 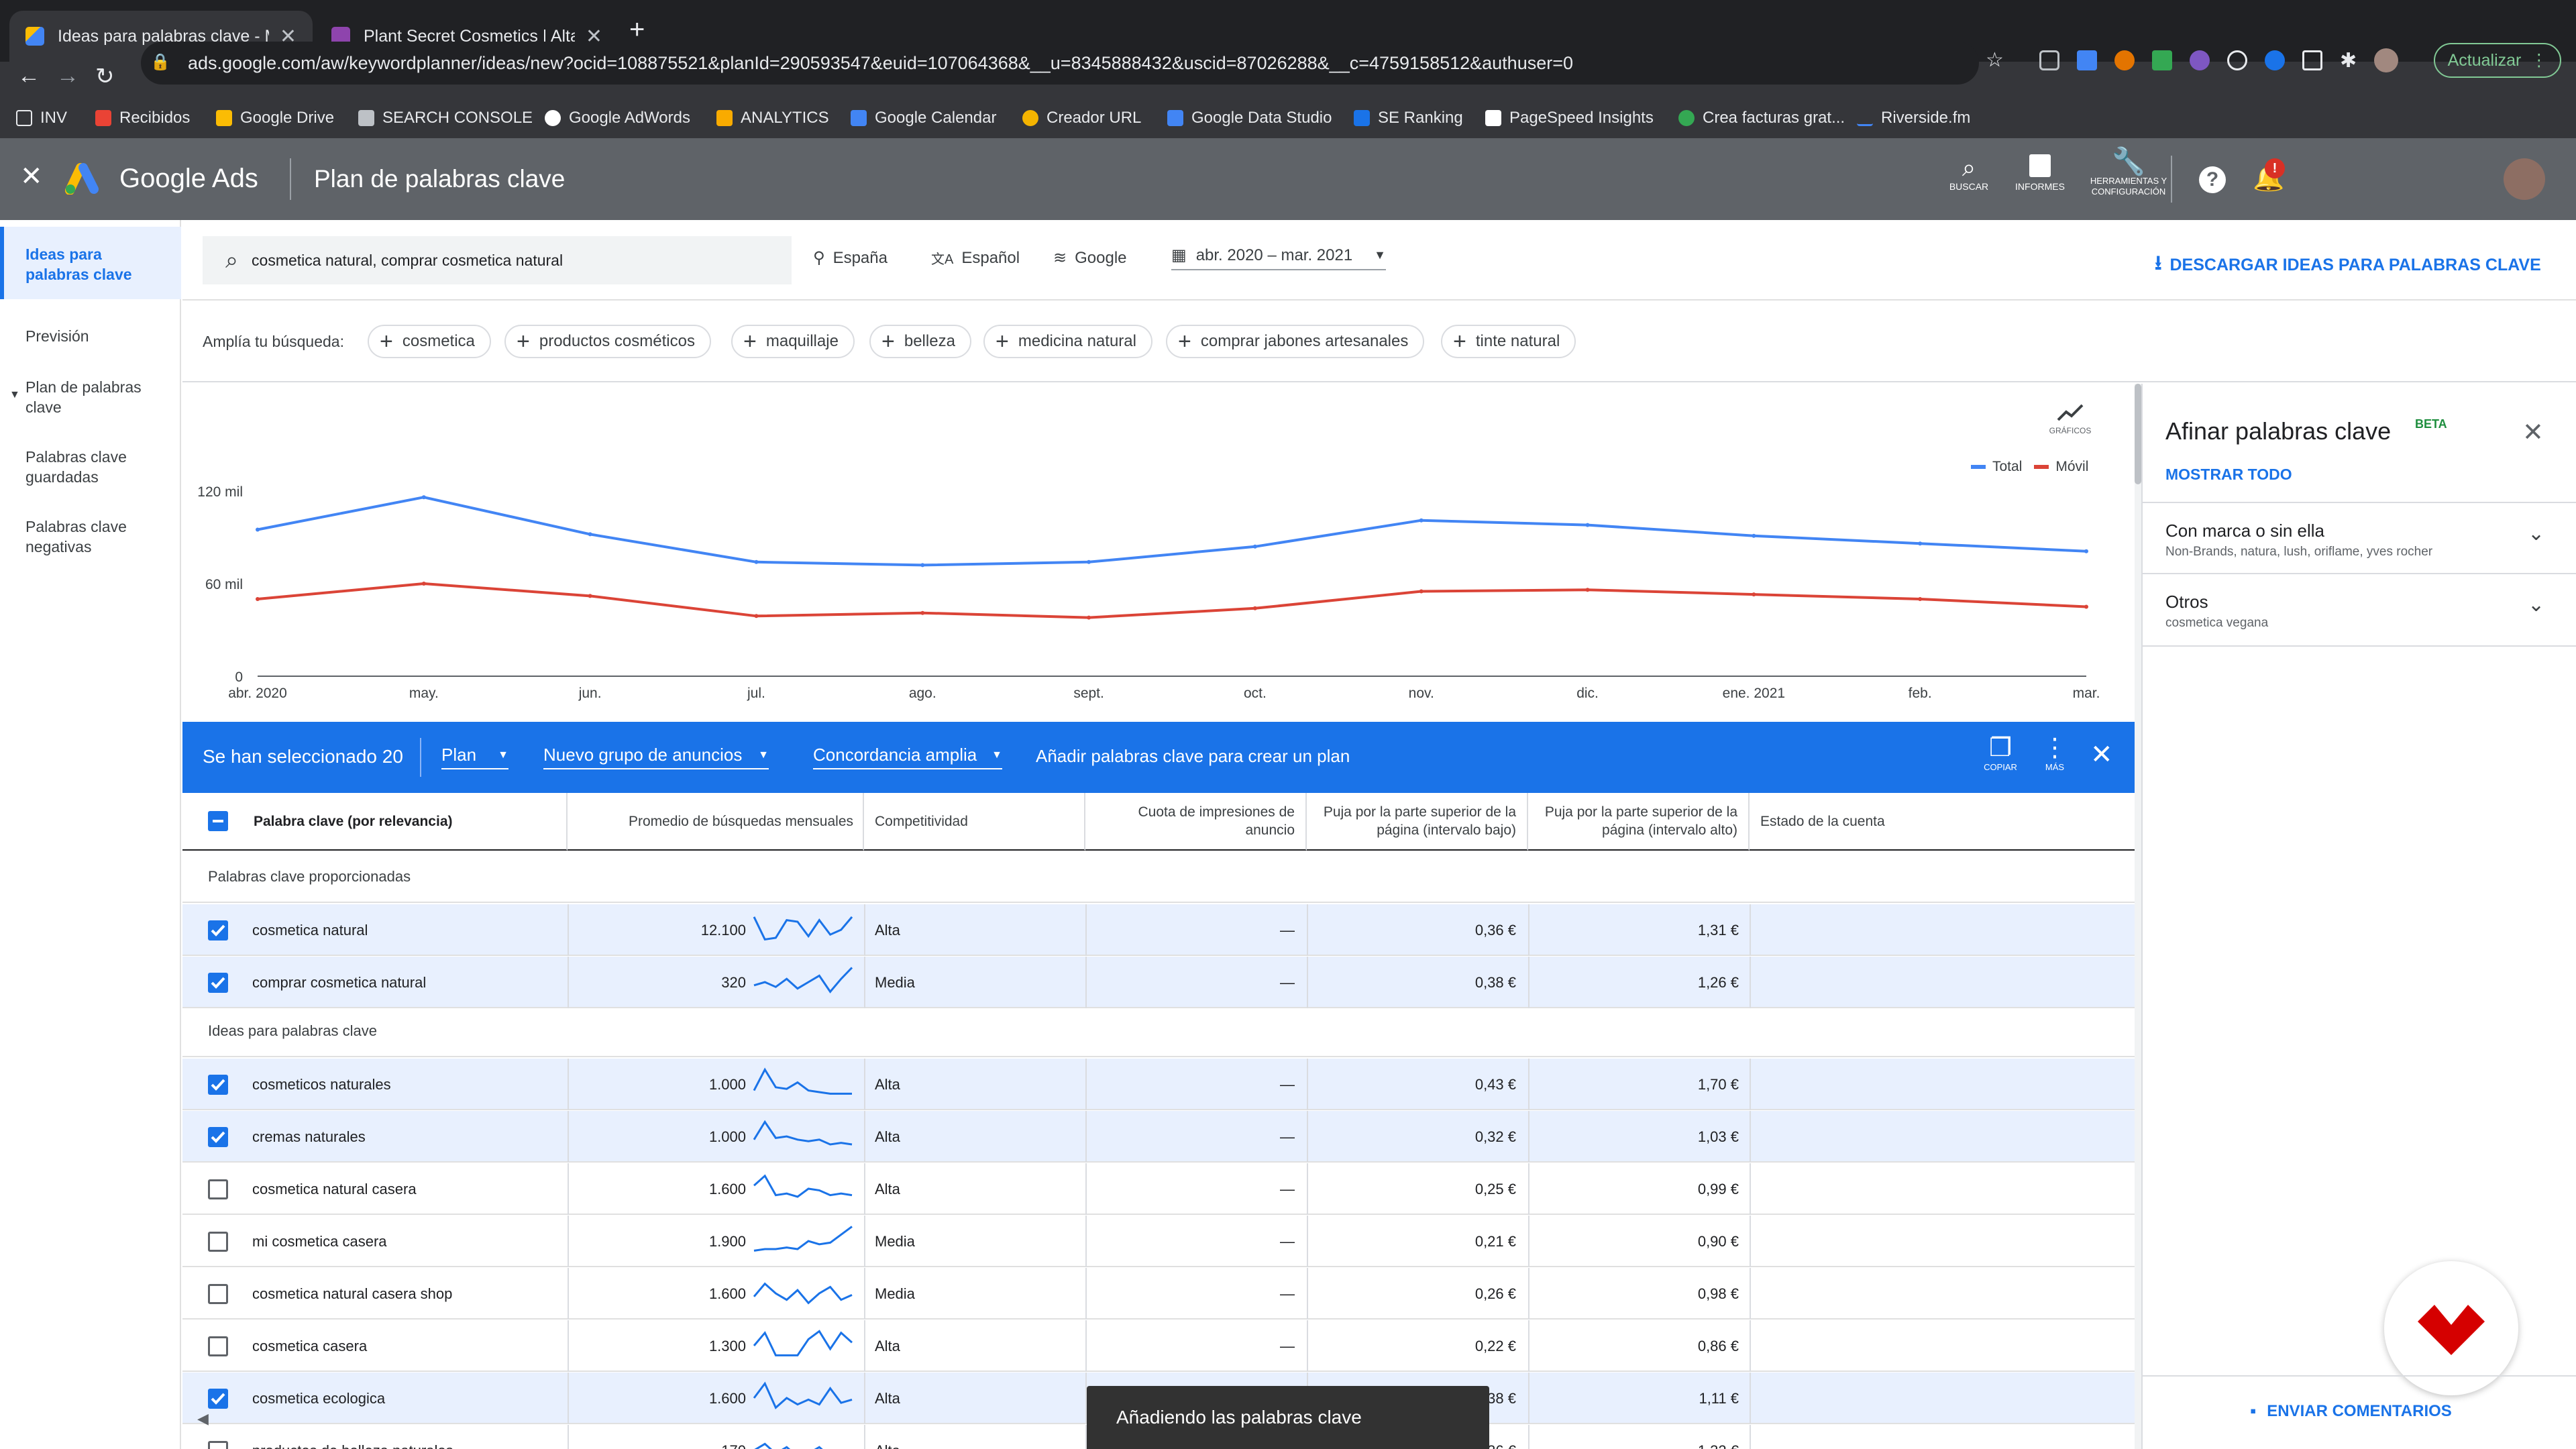 I want to click on bookmark-item: Google Drive, so click(x=275, y=118).